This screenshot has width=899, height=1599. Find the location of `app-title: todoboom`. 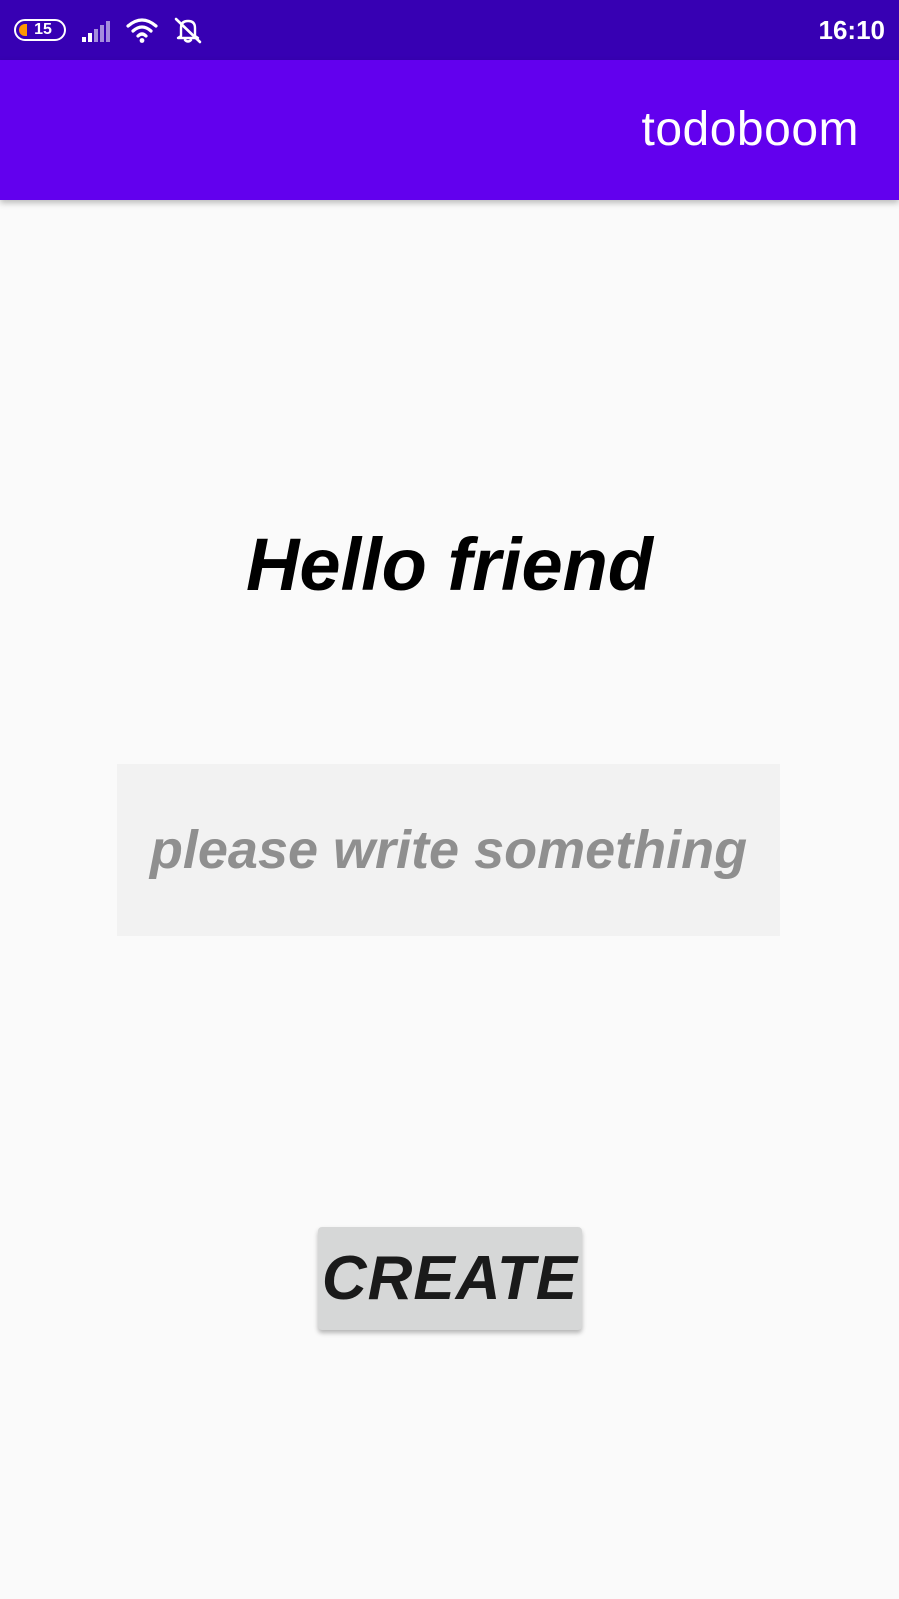

app-title: todoboom is located at coordinates (750, 129).